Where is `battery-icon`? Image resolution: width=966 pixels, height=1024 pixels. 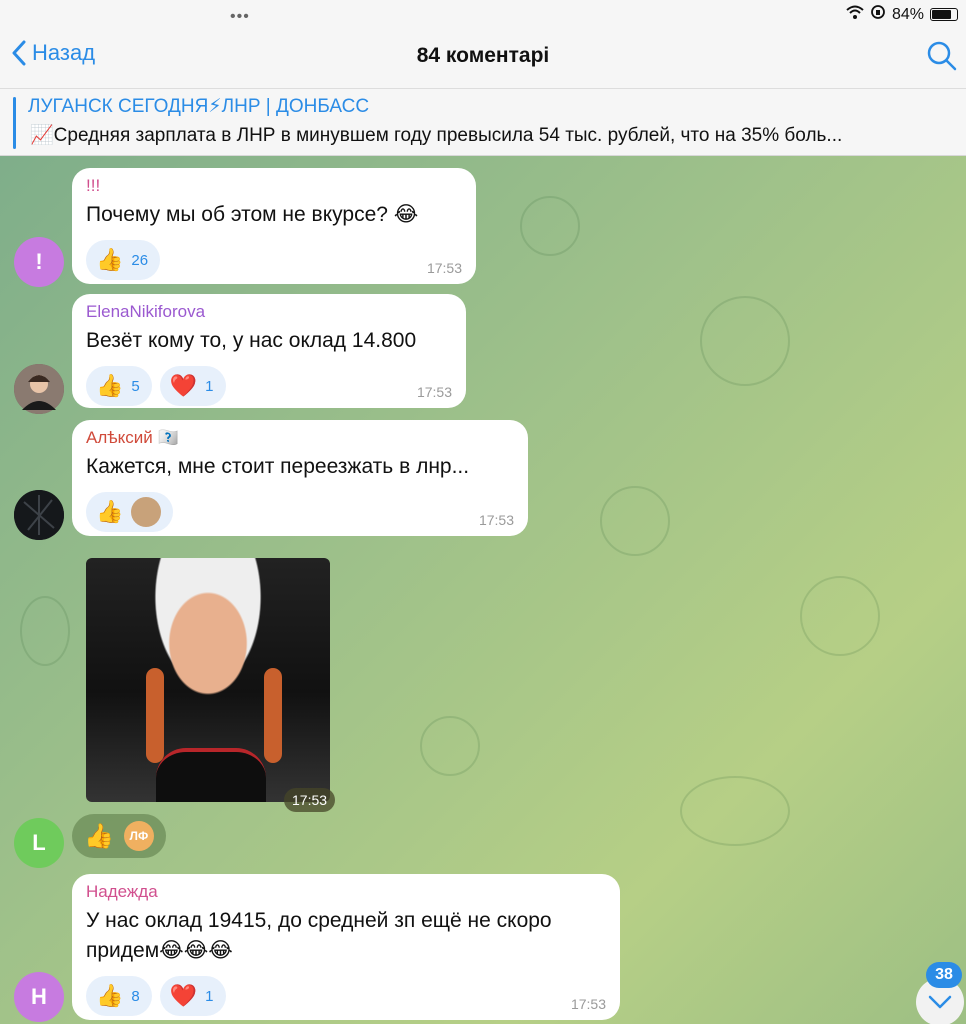 battery-icon is located at coordinates (944, 14).